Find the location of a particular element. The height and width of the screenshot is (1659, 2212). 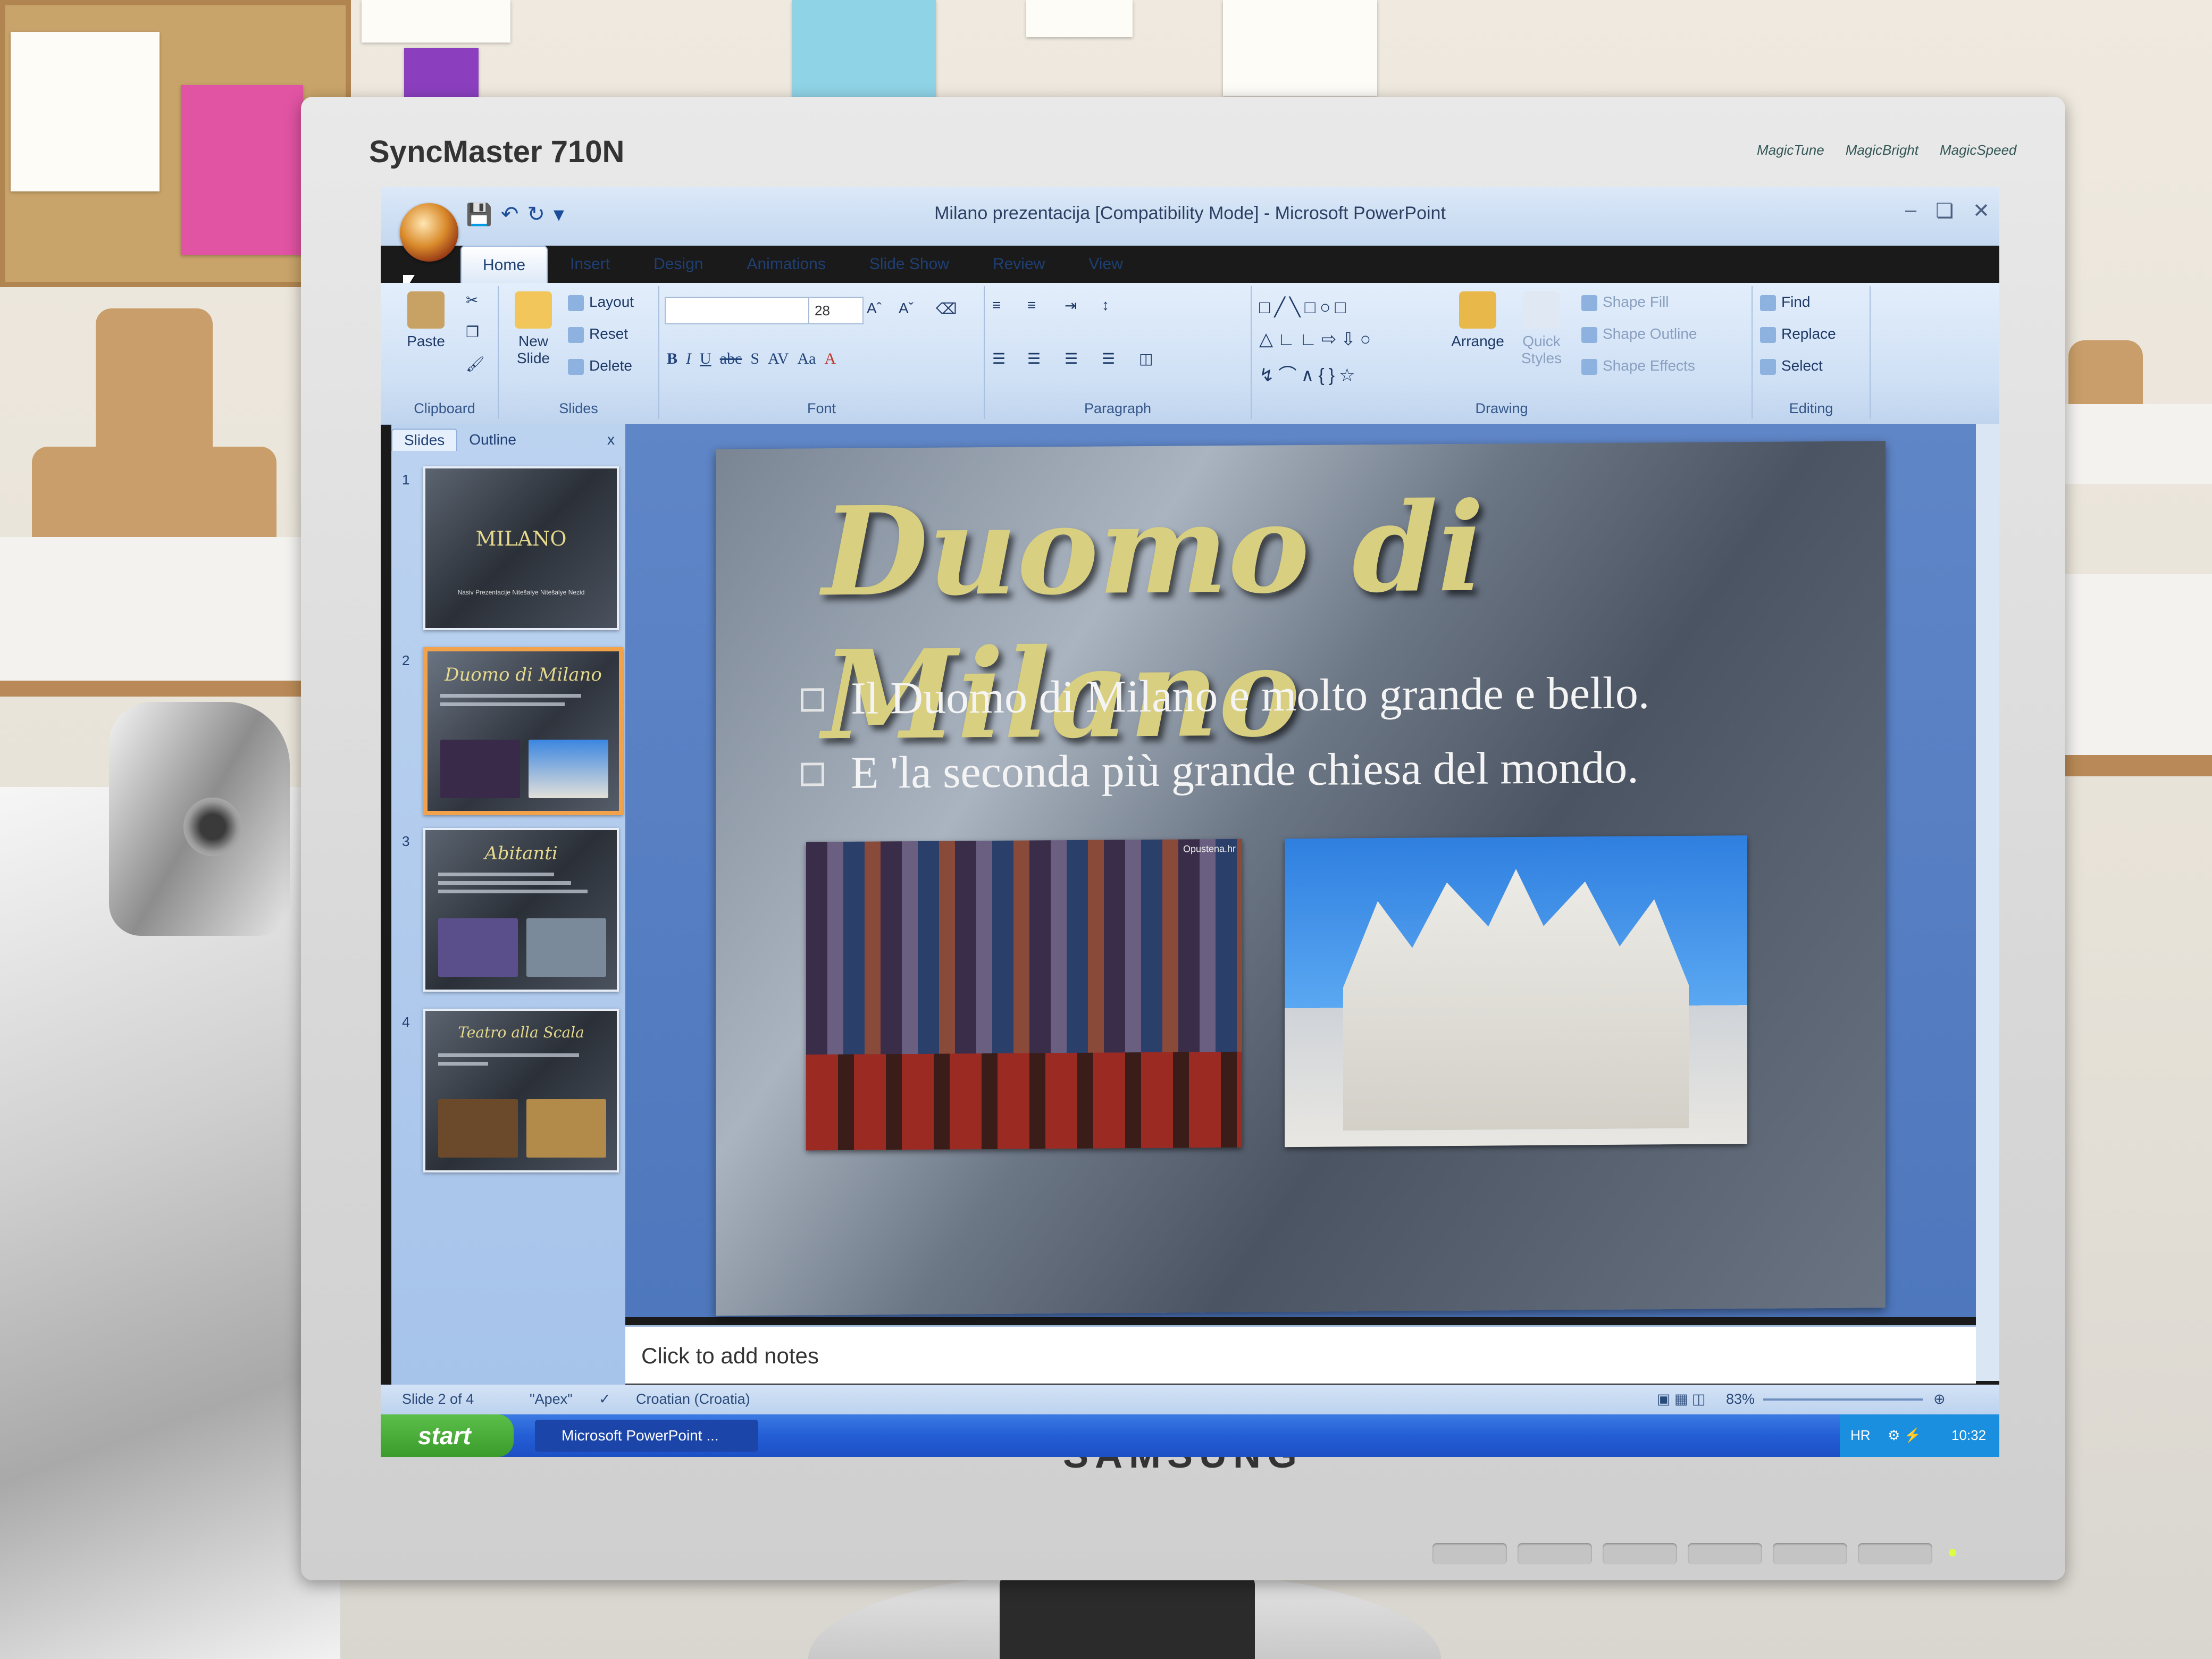

character-spacing-button: AV is located at coordinates (778, 359).